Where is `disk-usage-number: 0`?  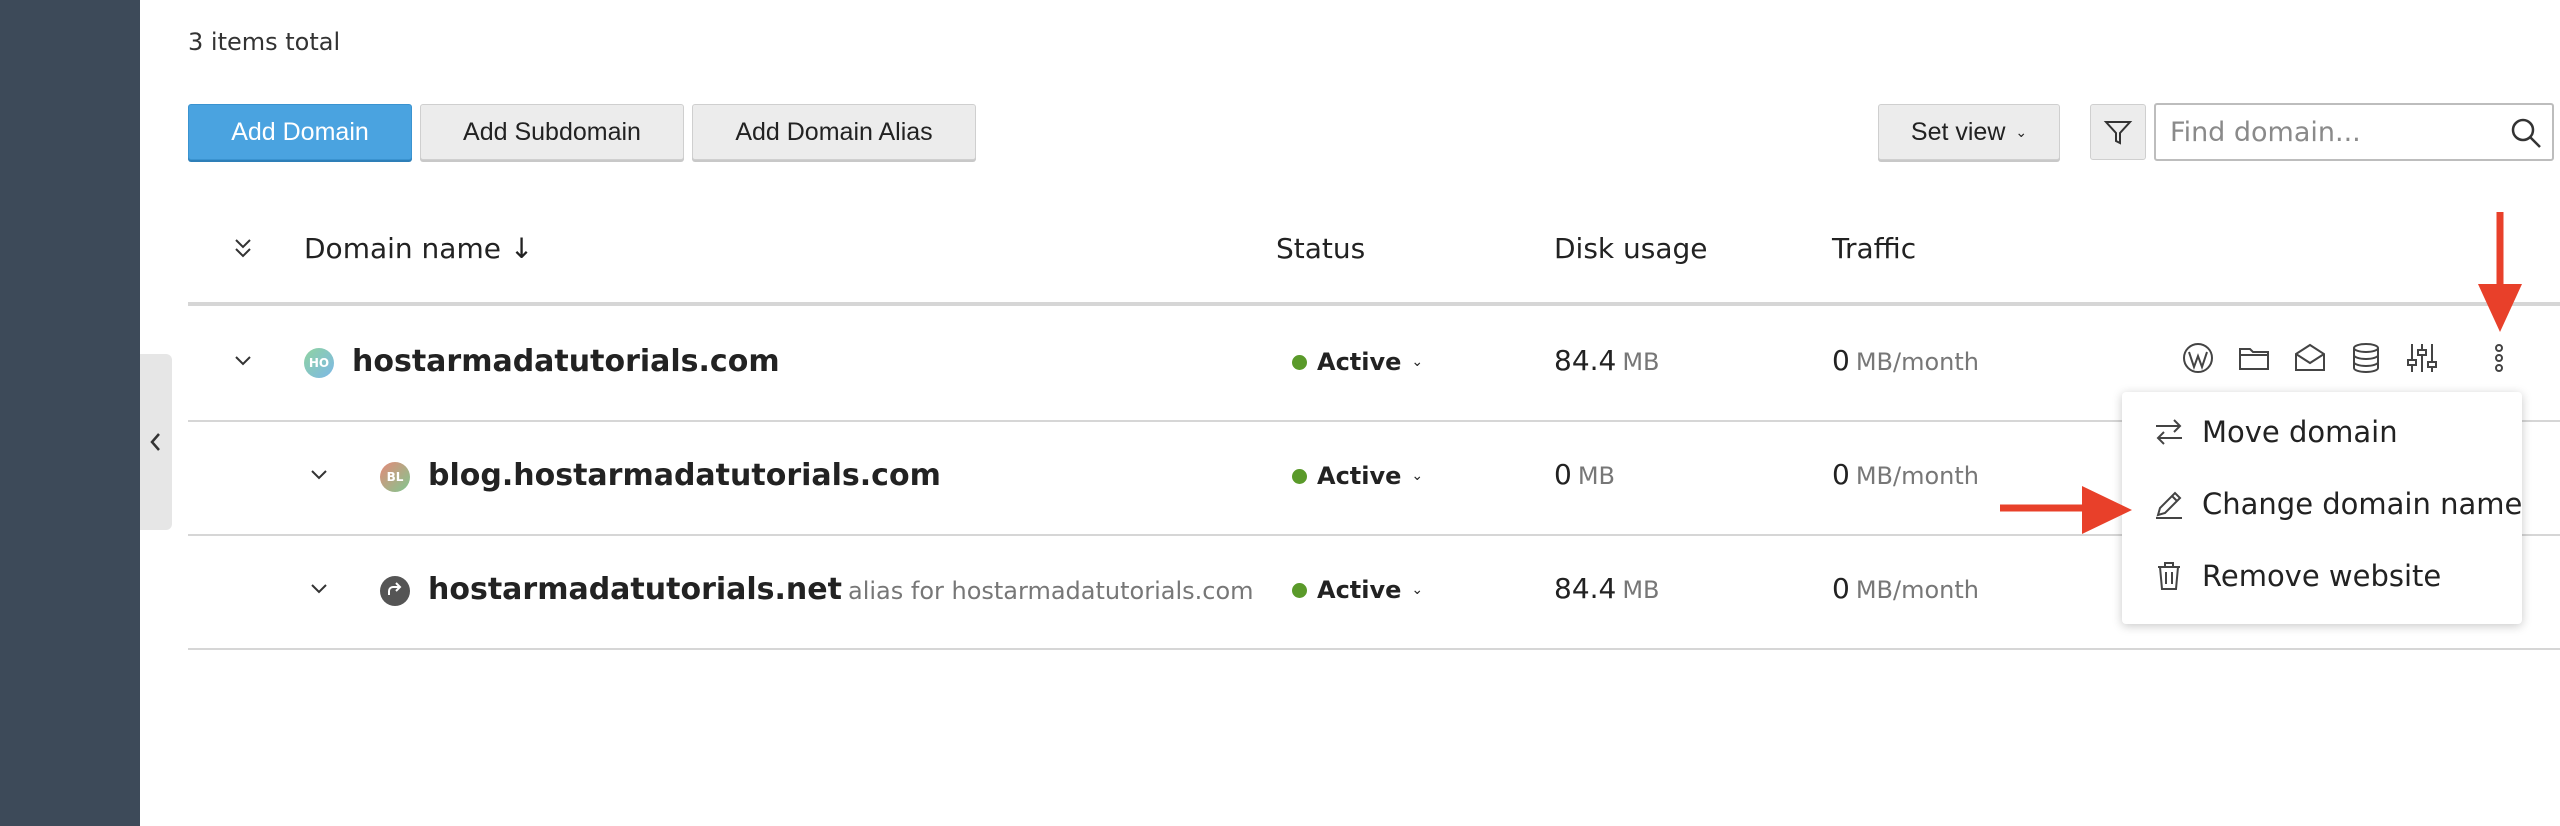 disk-usage-number: 0 is located at coordinates (1563, 474).